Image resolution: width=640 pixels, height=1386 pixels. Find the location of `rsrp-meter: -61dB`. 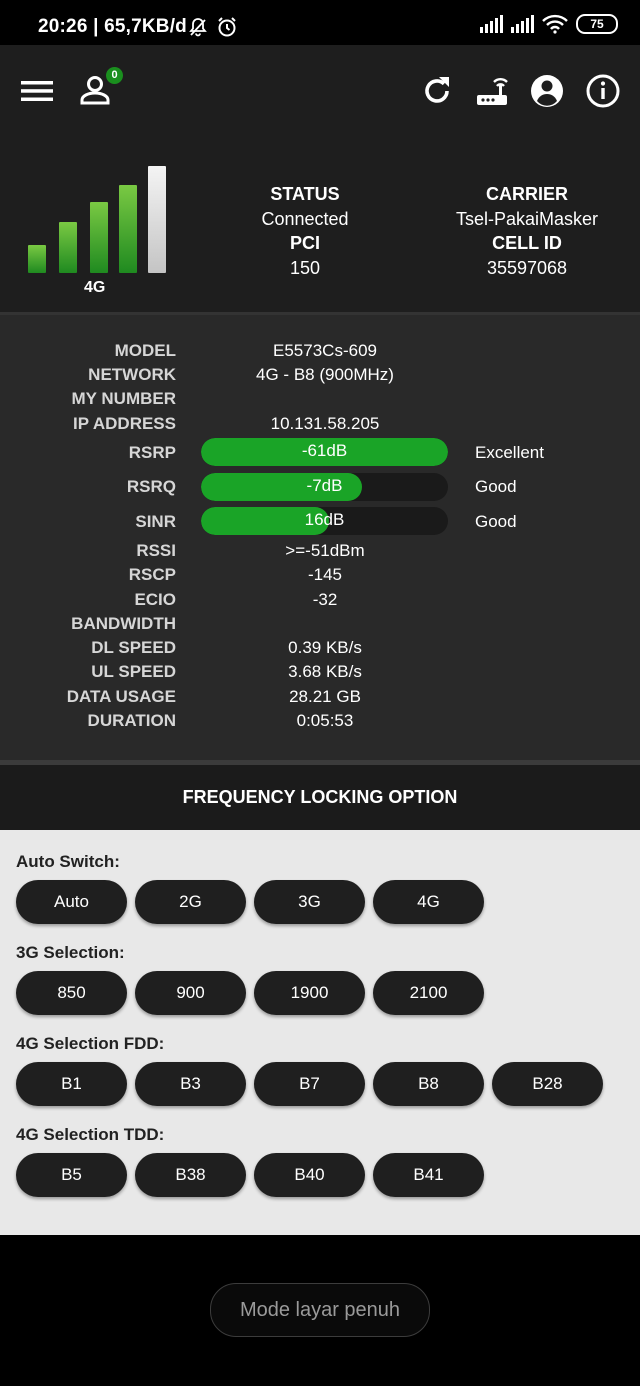

rsrp-meter: -61dB is located at coordinates (324, 452).